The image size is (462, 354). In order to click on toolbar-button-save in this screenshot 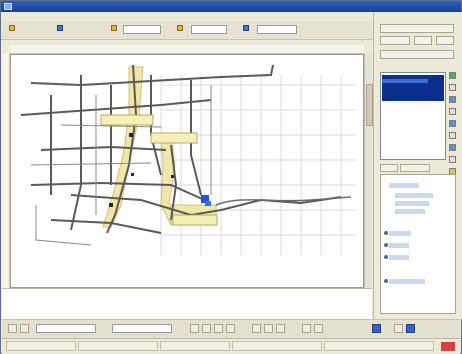, I will do `click(61, 29)`.